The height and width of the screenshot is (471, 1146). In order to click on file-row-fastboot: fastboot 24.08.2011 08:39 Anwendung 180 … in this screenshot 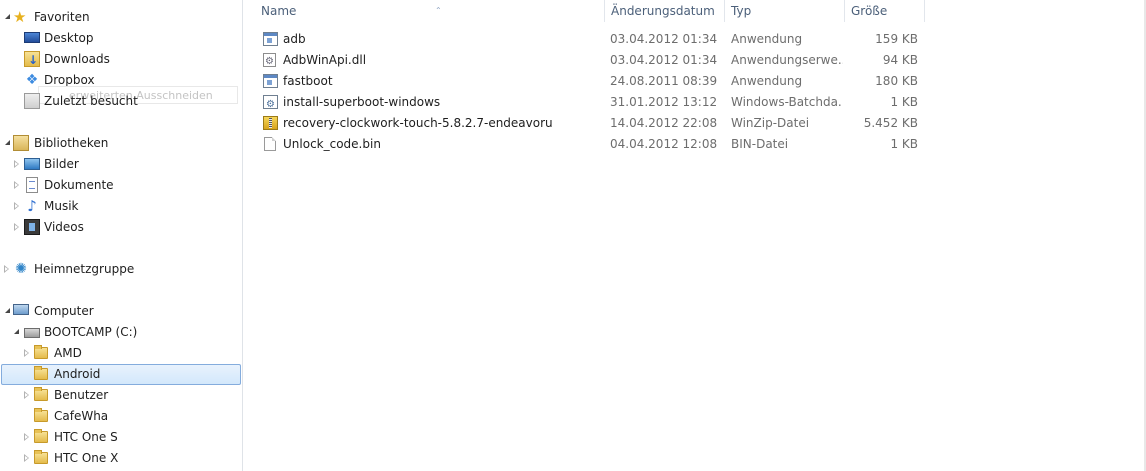, I will do `click(694, 81)`.